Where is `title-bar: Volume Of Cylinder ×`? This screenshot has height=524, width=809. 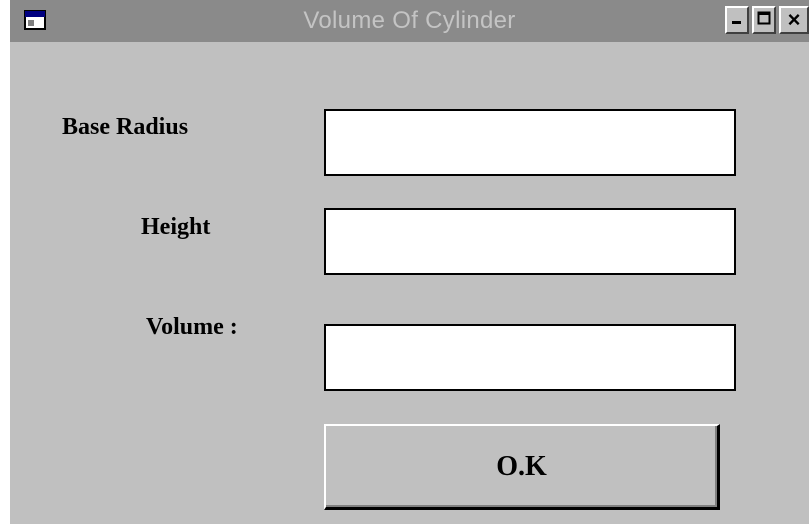
title-bar: Volume Of Cylinder × is located at coordinates (409, 21).